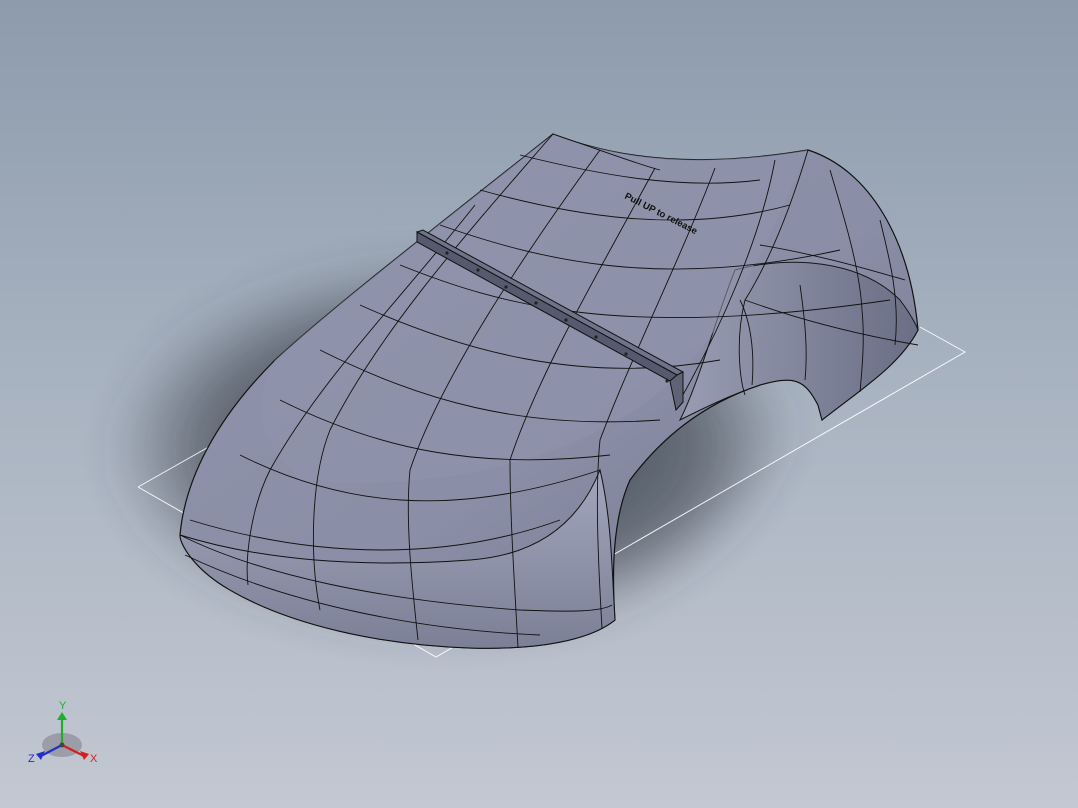  I want to click on triad-y-label: Y, so click(63, 706).